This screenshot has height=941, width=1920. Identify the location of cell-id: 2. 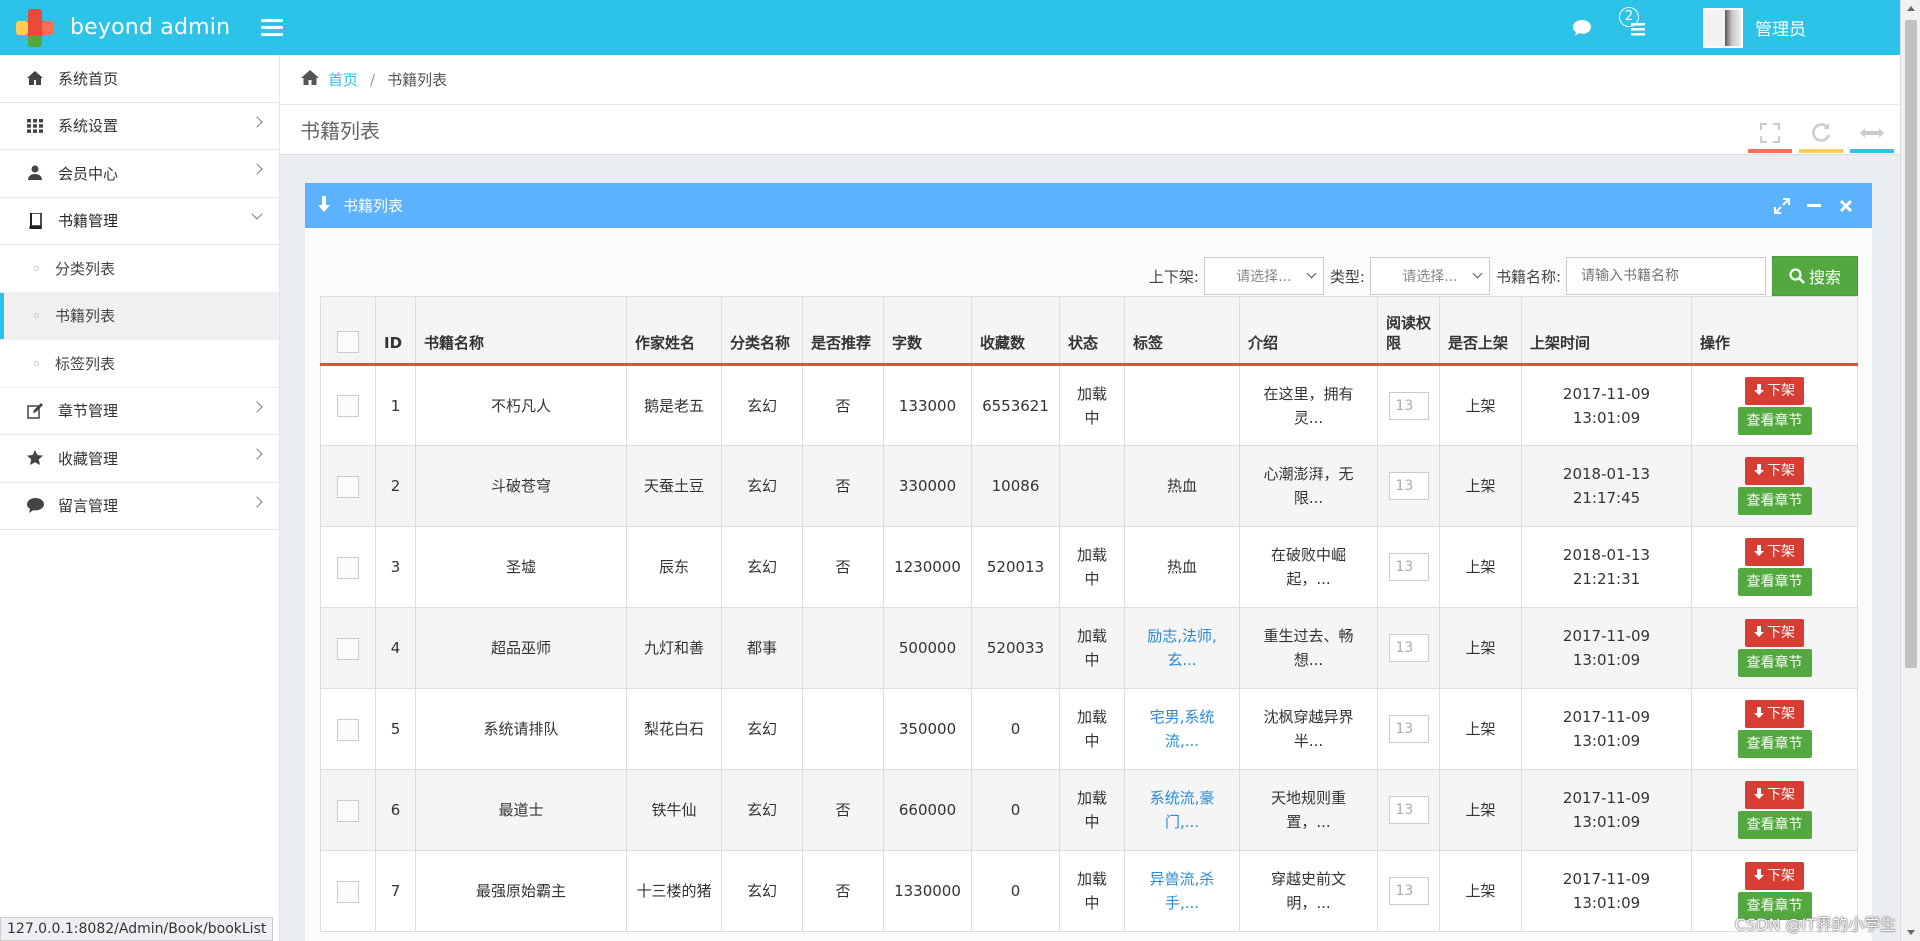
(395, 486).